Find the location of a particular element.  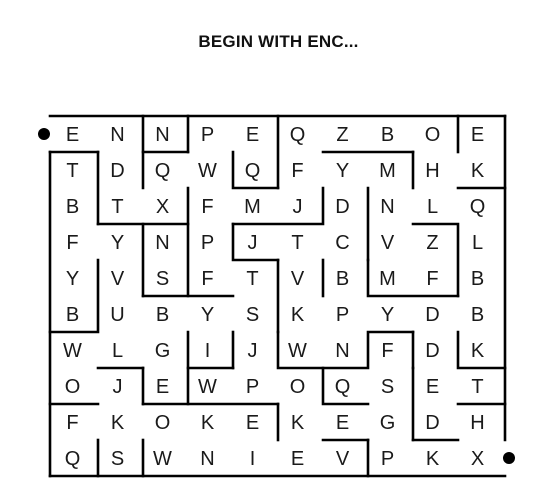

maze-end-dot is located at coordinates (509, 458).